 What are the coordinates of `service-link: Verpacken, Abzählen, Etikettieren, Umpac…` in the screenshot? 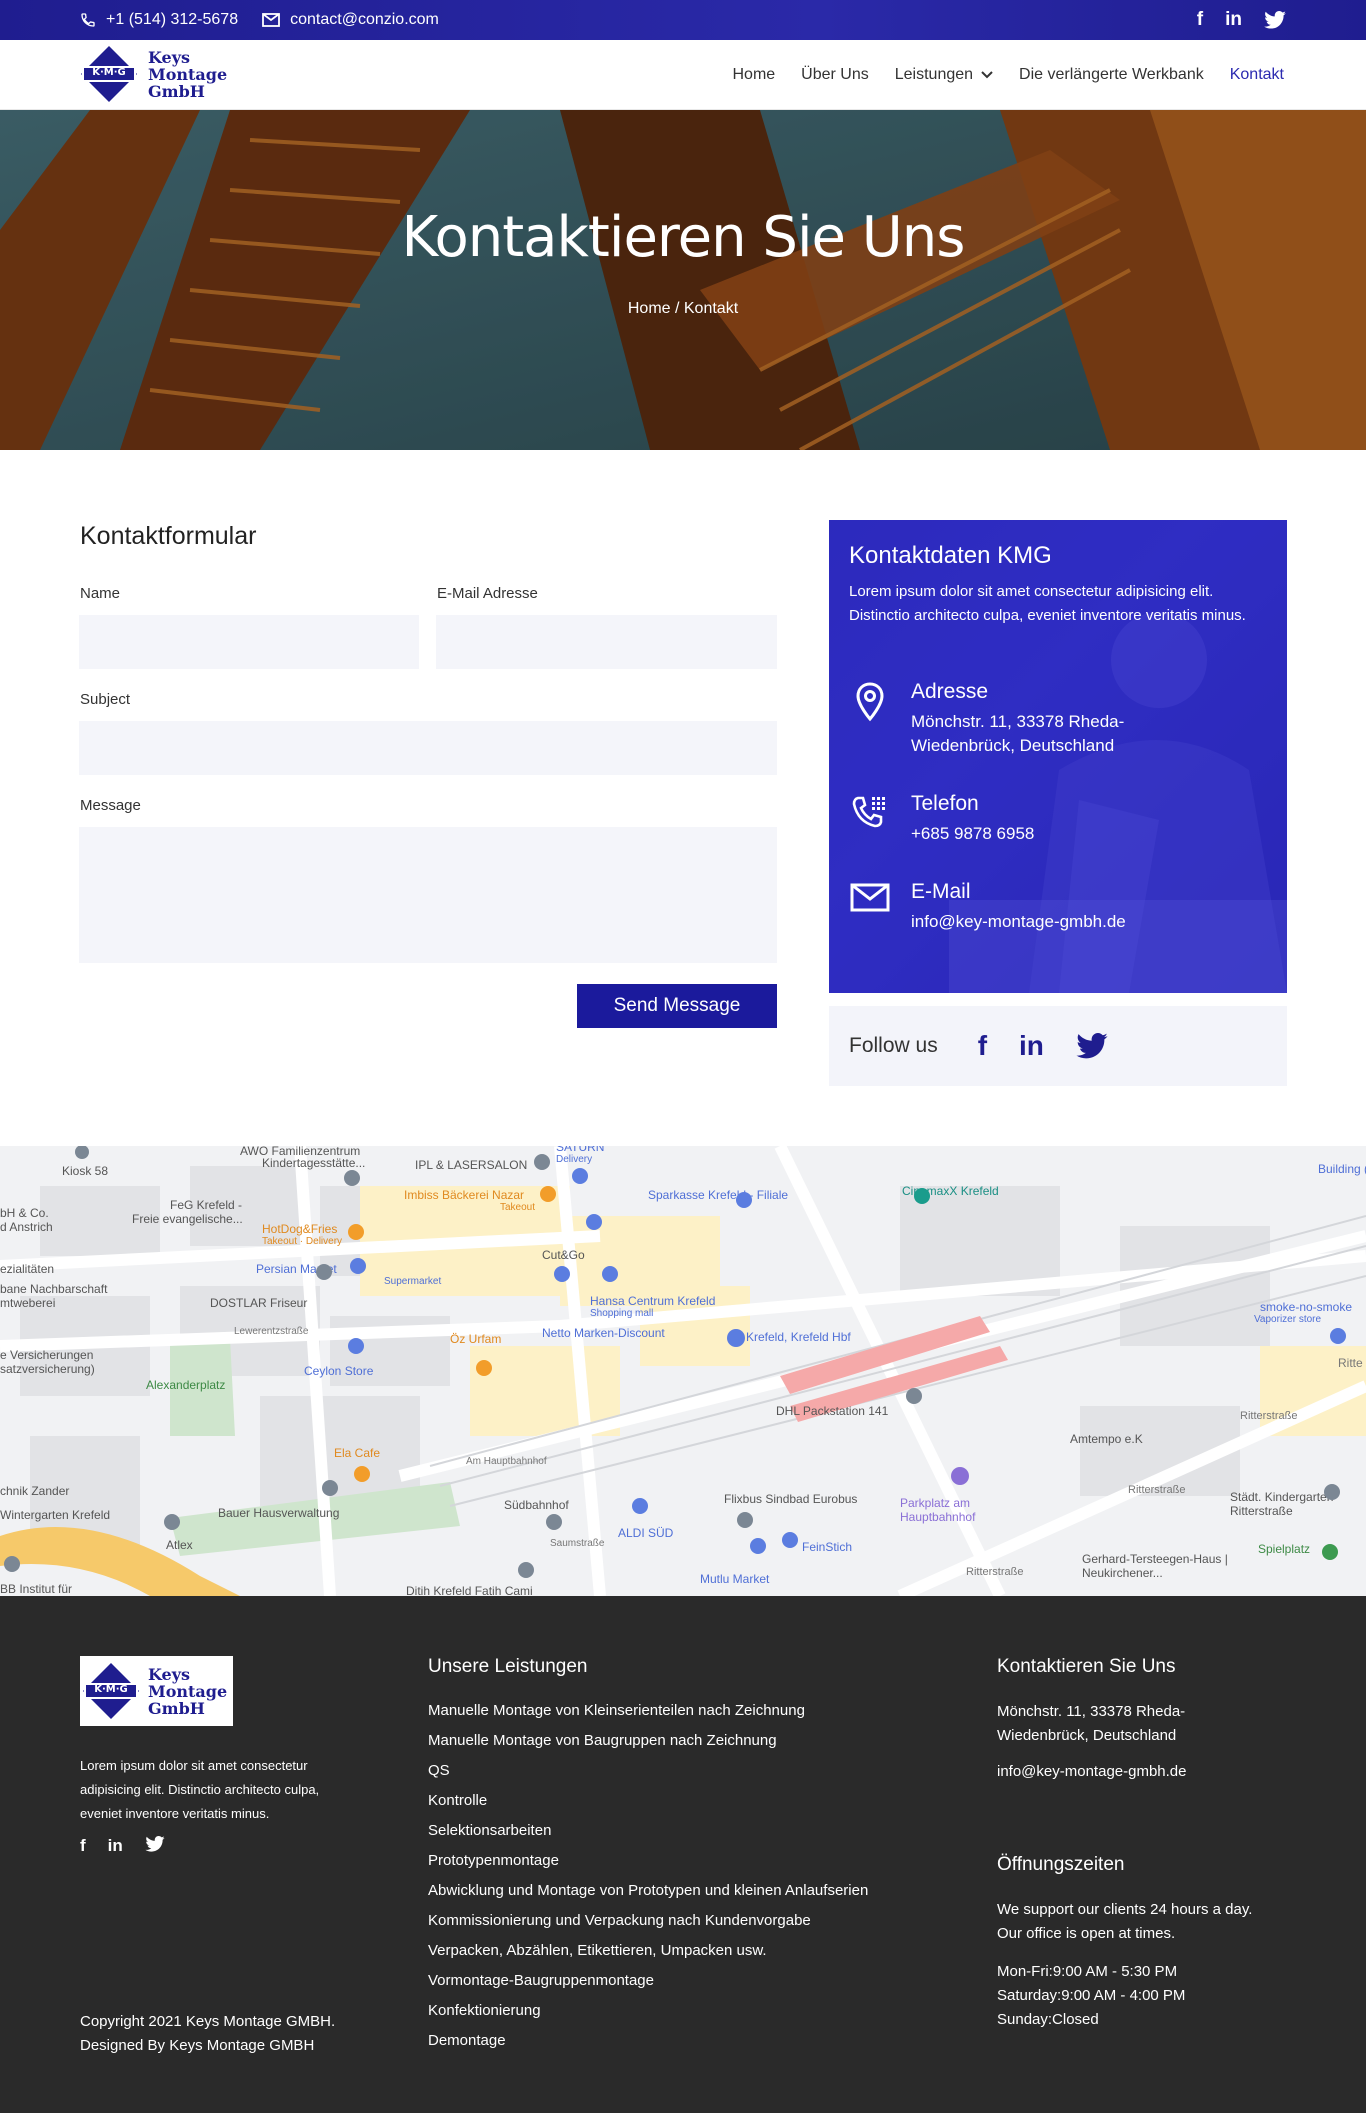 It's located at (648, 1951).